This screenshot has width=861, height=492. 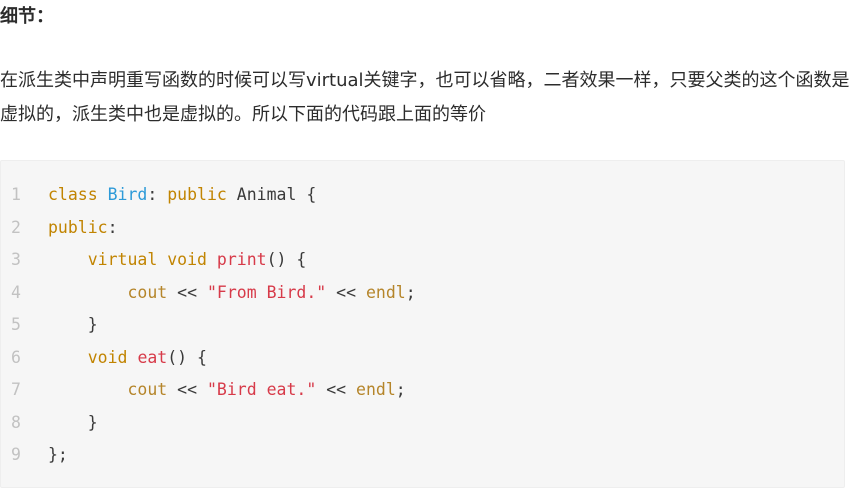 I want to click on line-code: virtual void print() {, so click(x=177, y=260).